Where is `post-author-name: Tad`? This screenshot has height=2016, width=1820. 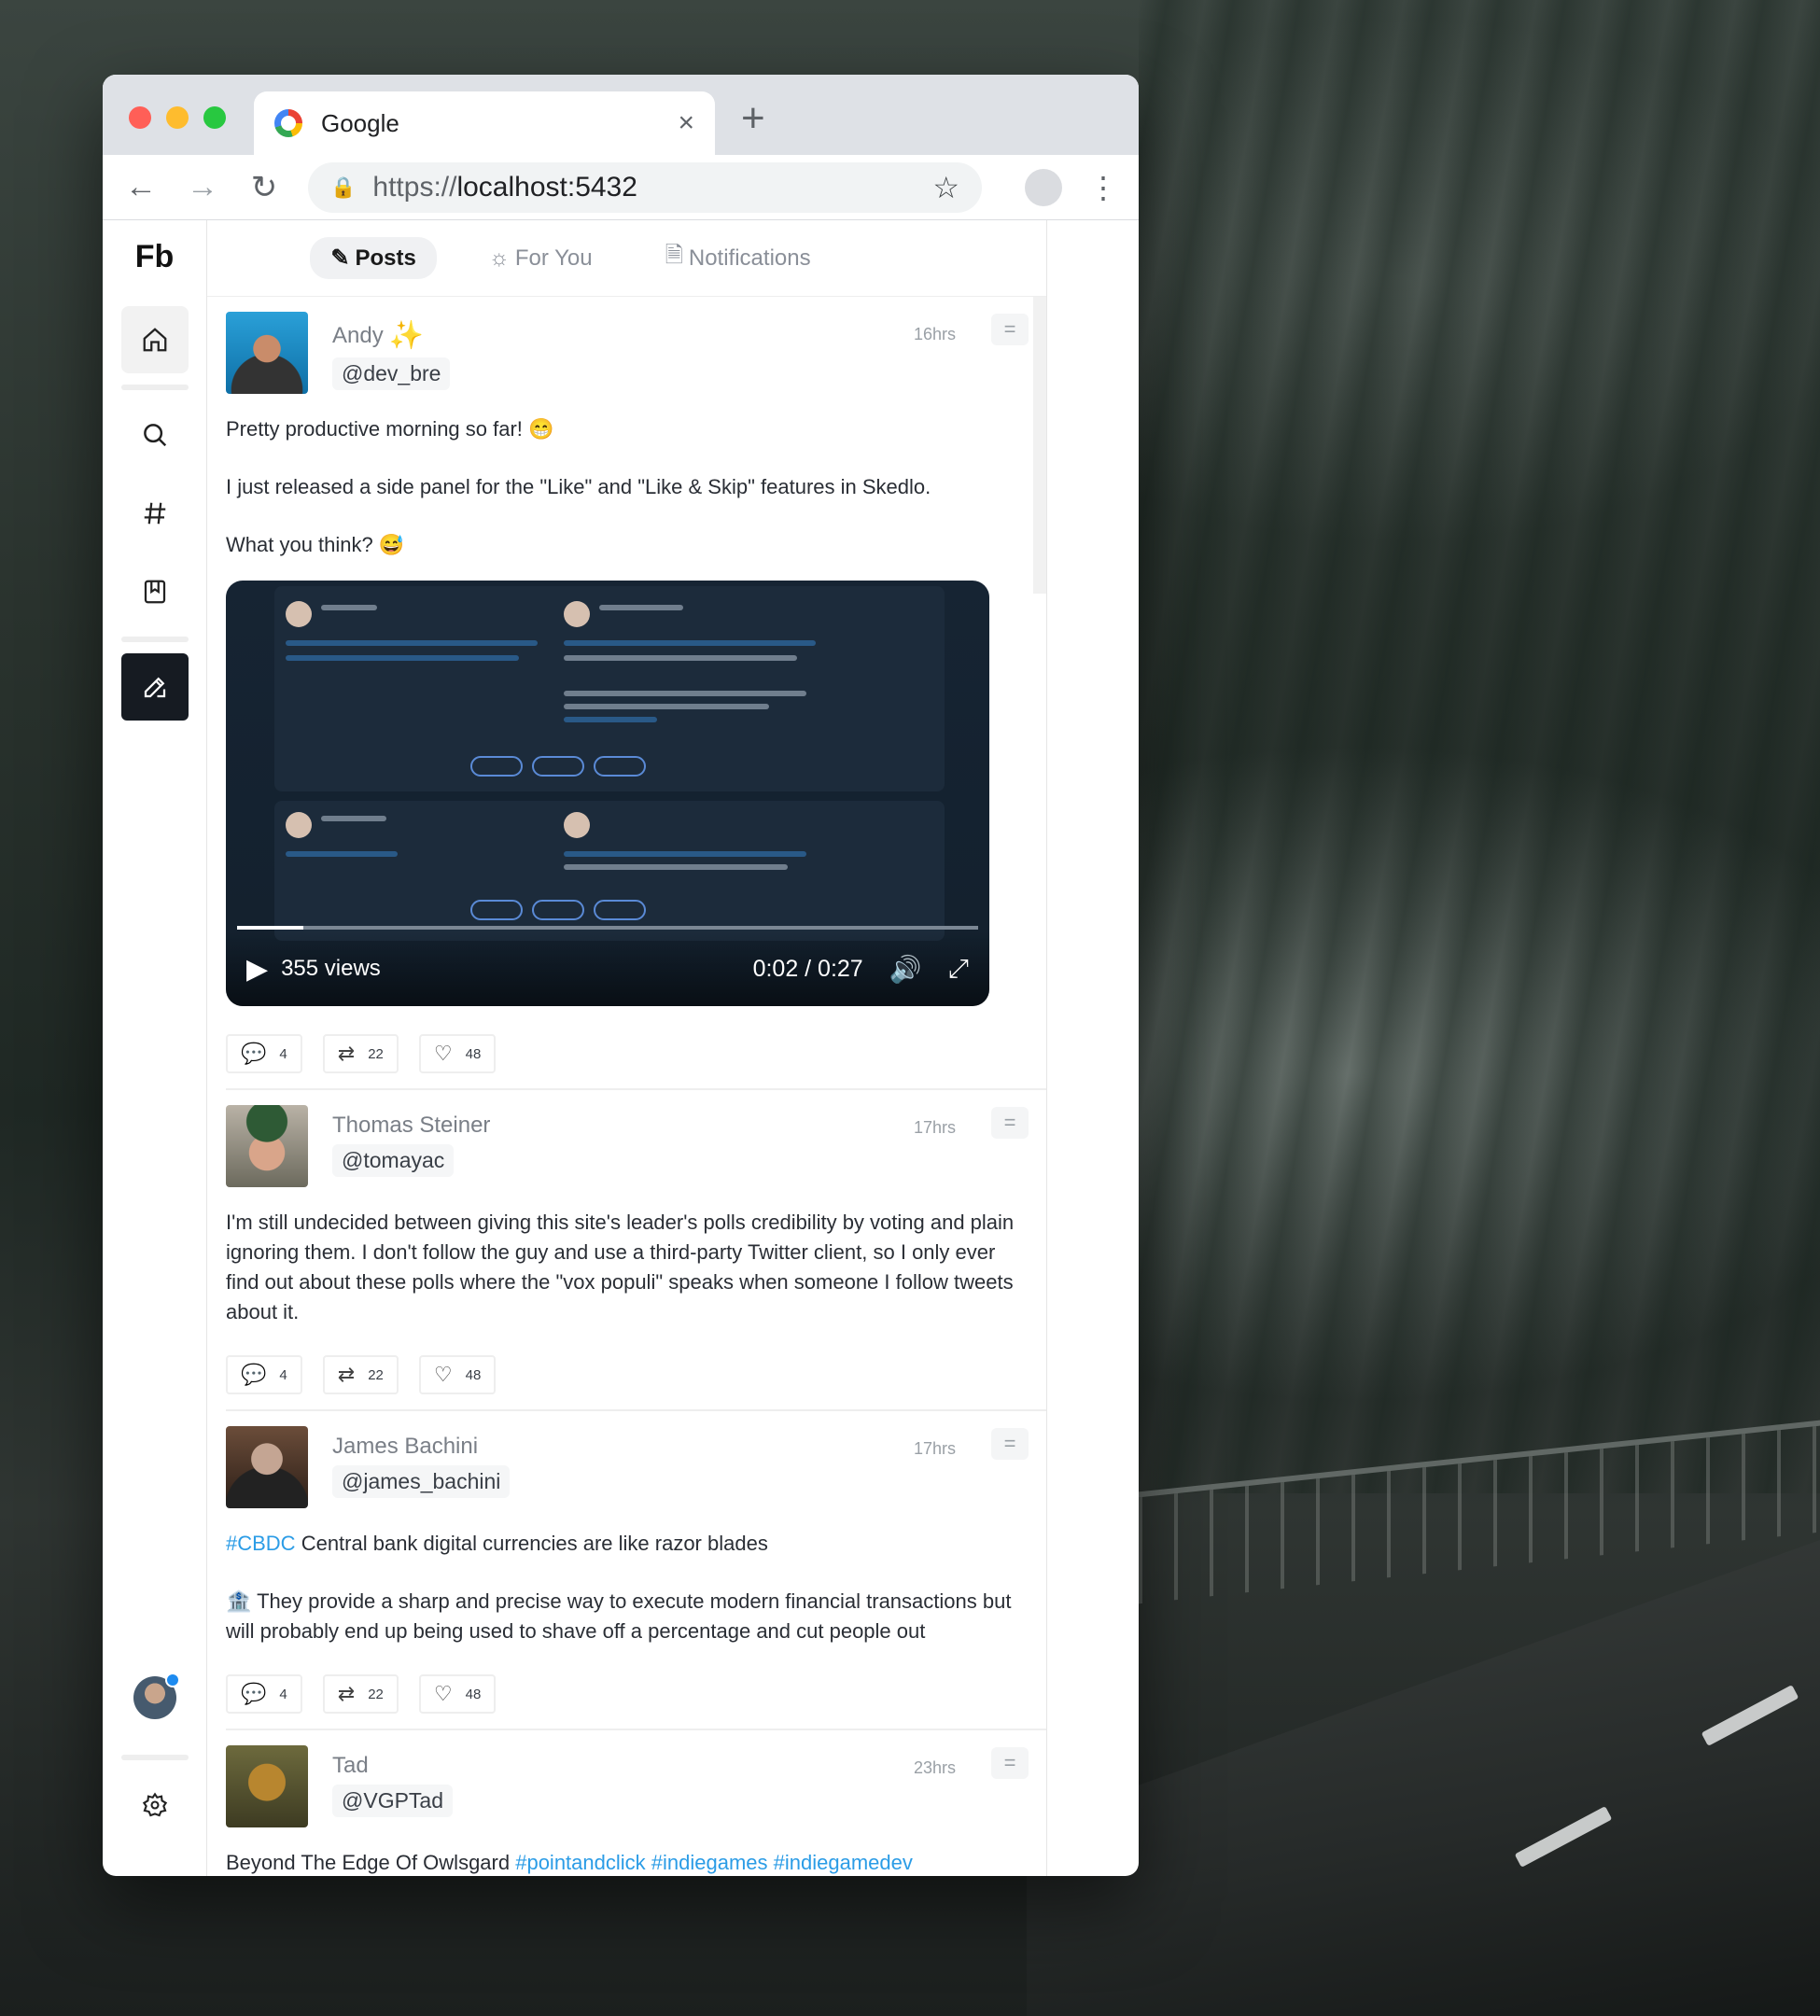
post-author-name: Tad is located at coordinates (392, 1766).